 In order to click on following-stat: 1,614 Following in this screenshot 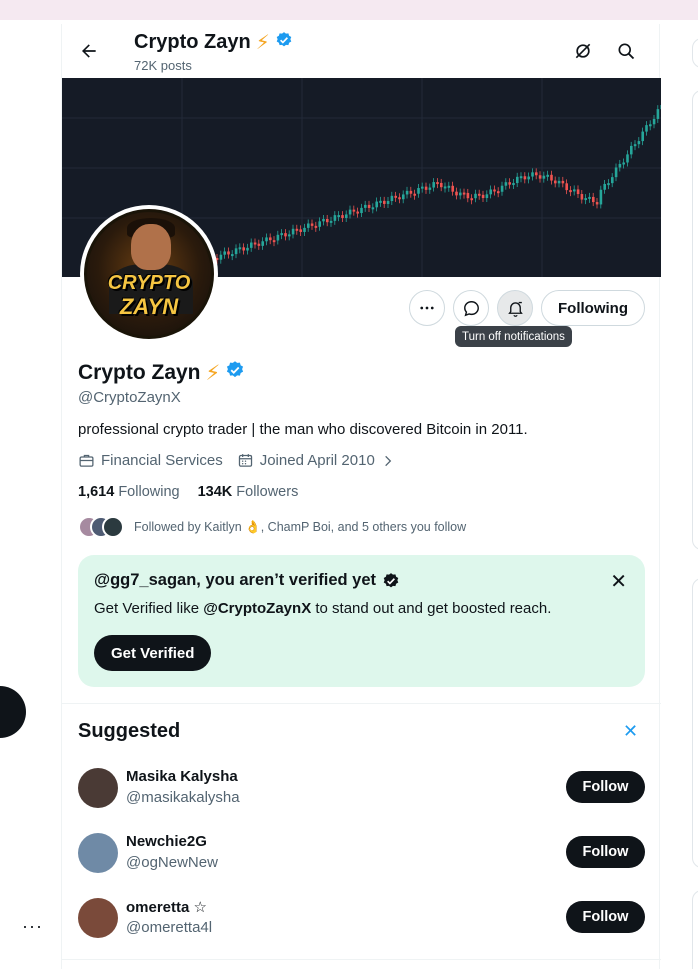, I will do `click(129, 492)`.